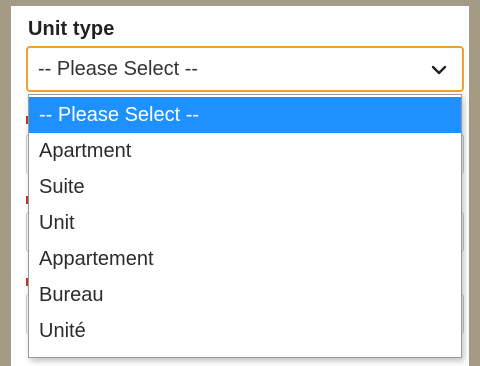 The width and height of the screenshot is (480, 366). I want to click on select-current-value: -- Please Select --, so click(118, 69).